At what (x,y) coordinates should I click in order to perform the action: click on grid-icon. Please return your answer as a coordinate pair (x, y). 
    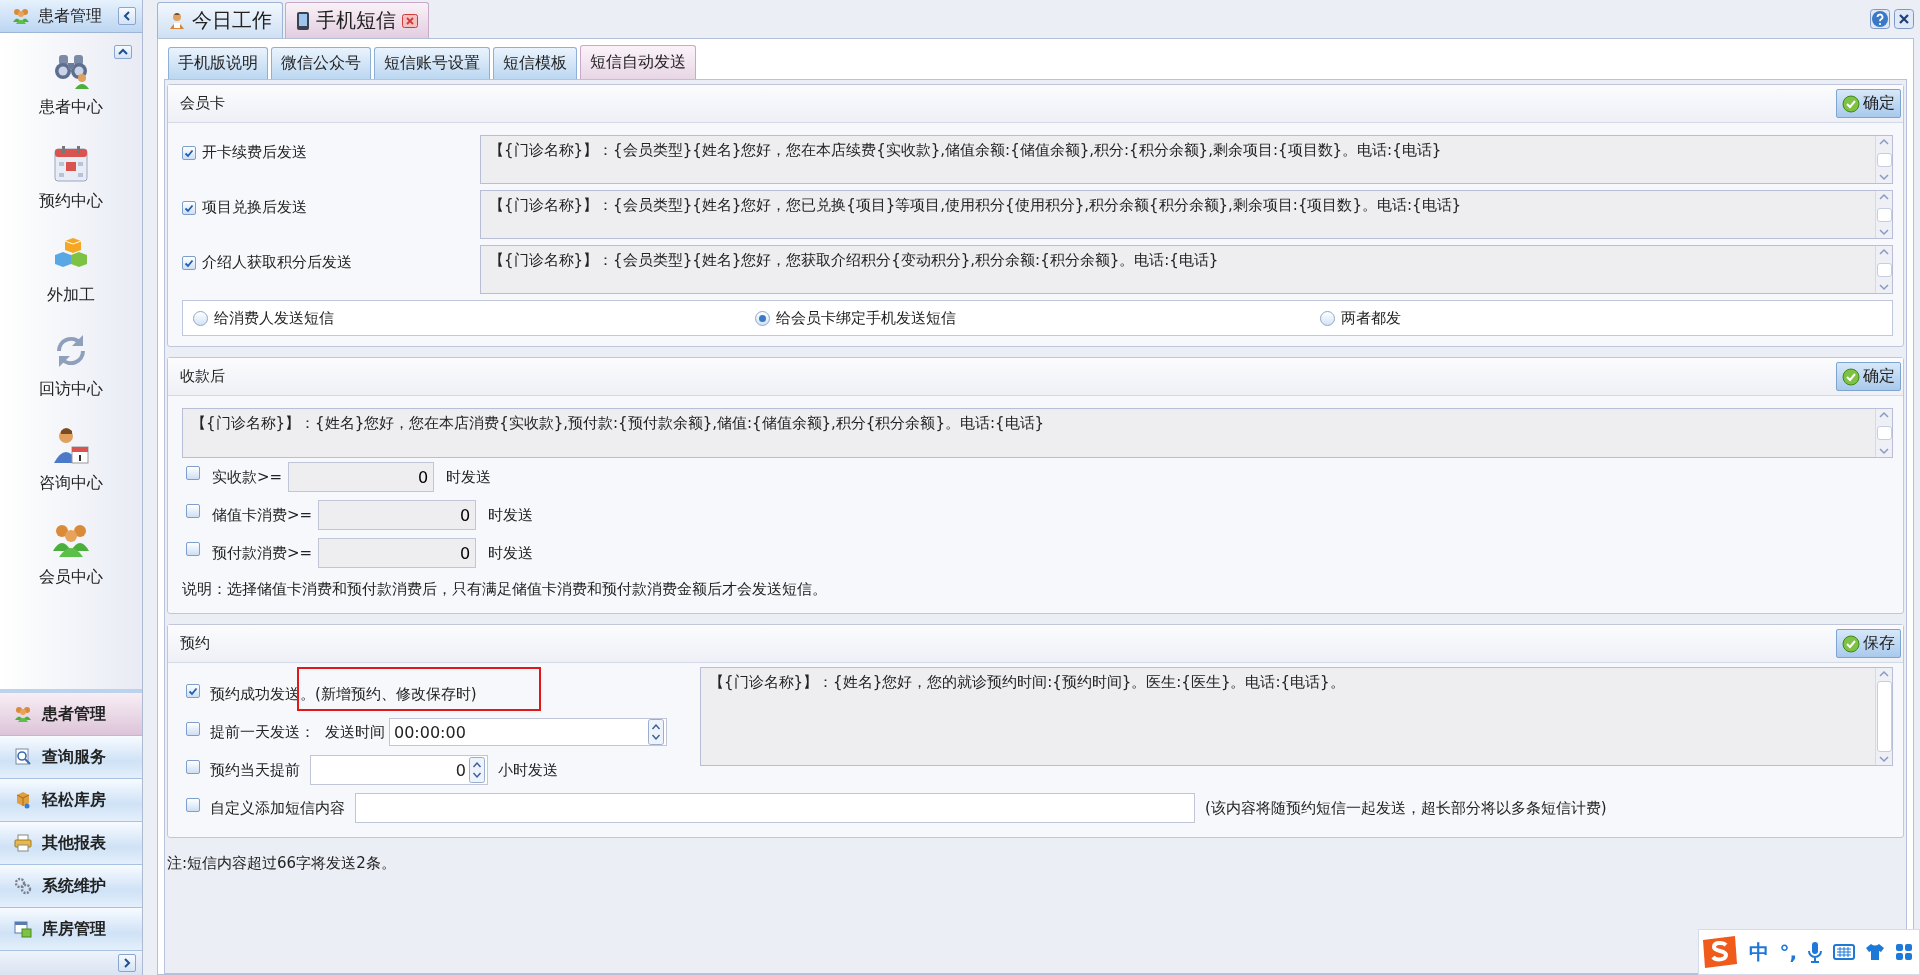
    Looking at the image, I should click on (1904, 952).